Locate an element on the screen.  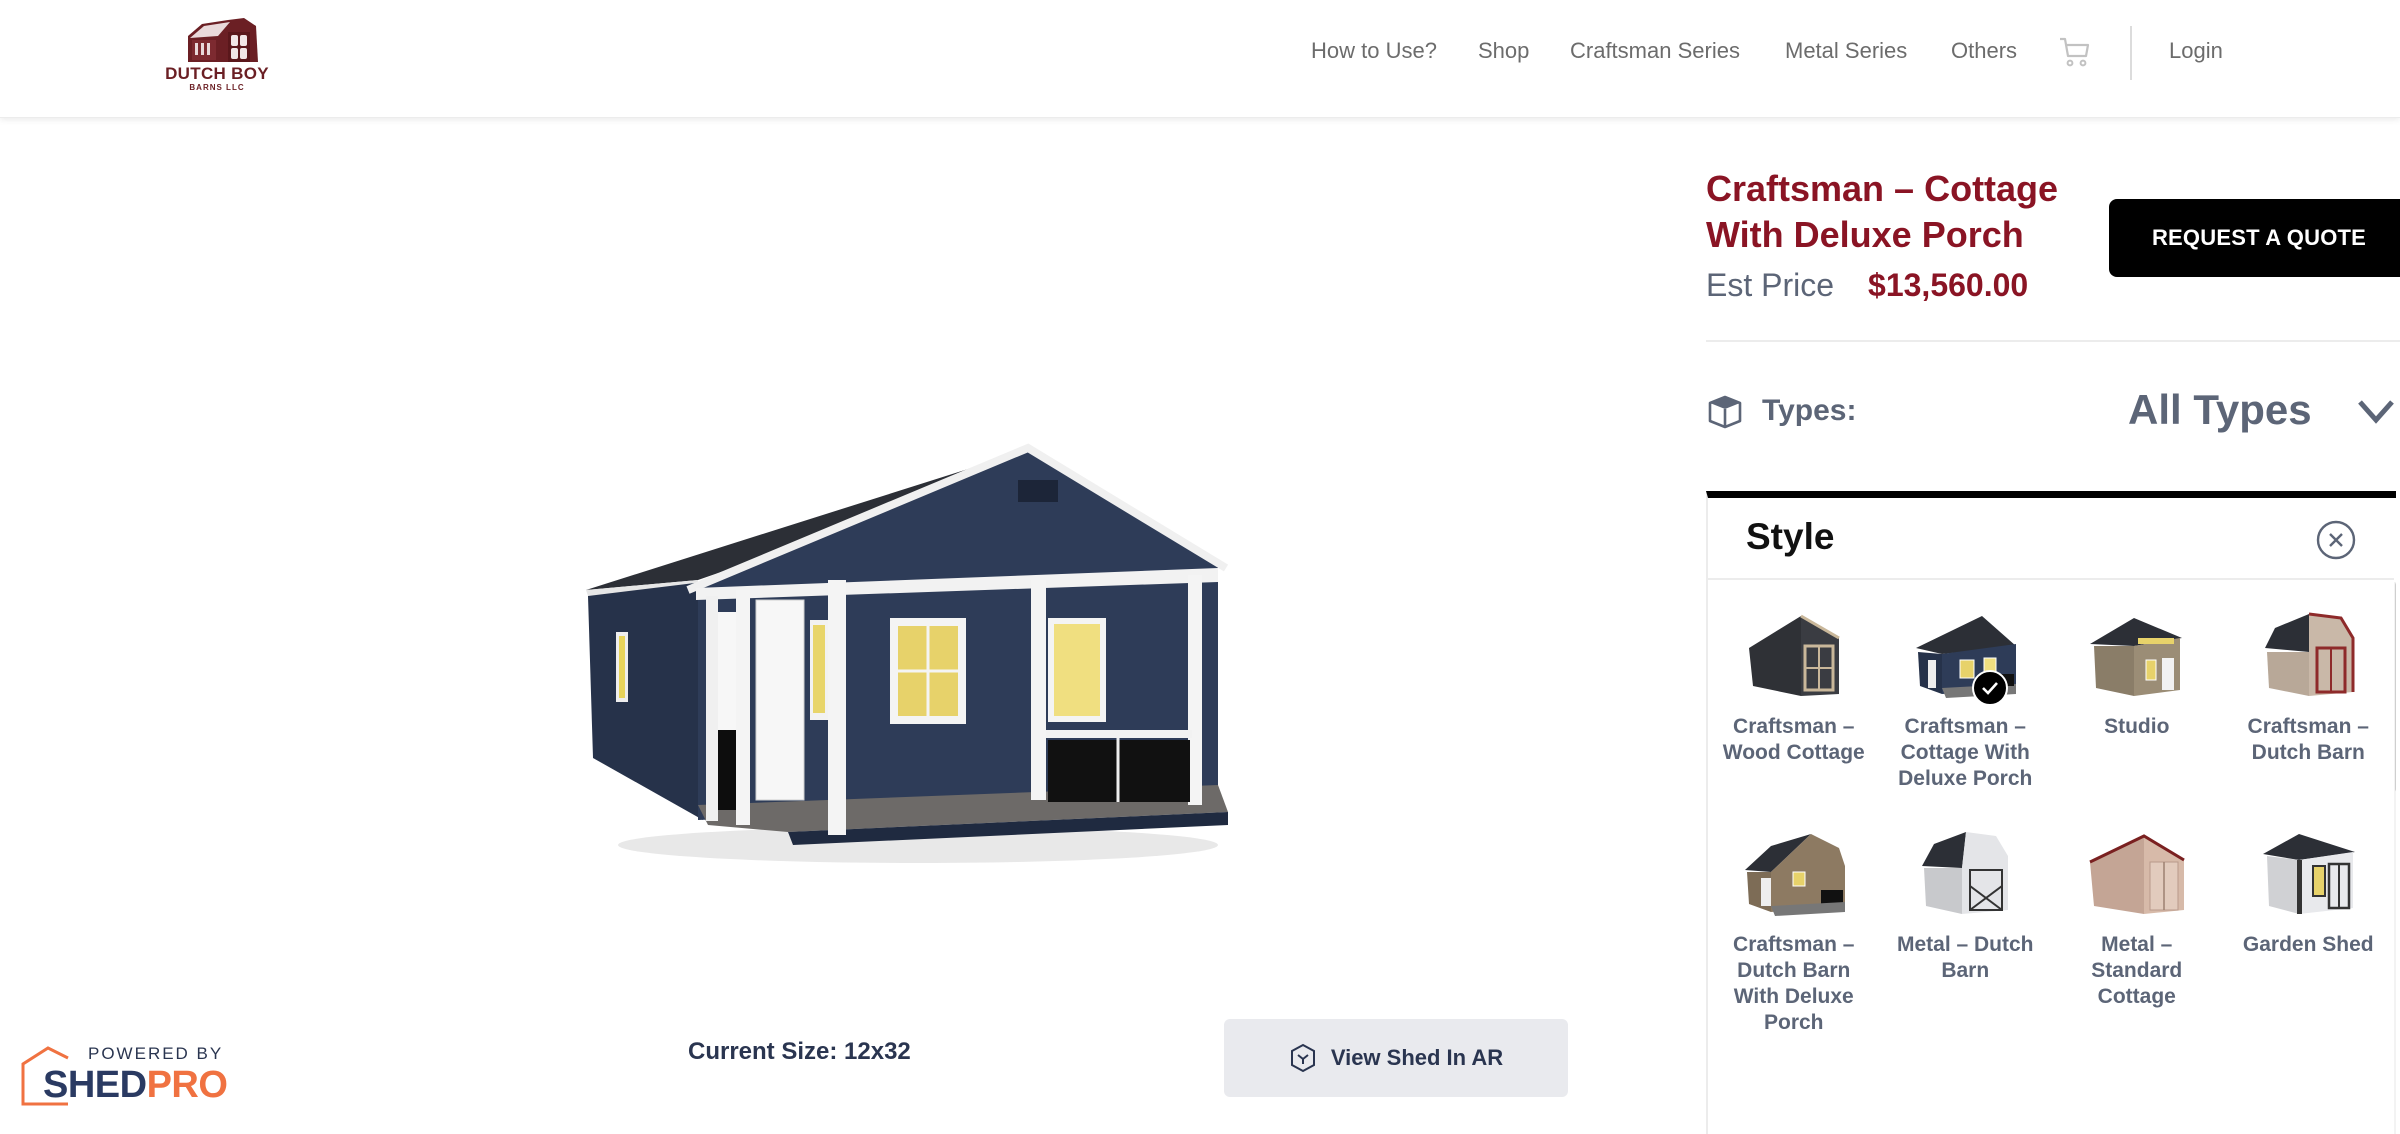
style-option-dutch-barn-deluxe-porch: Craftsman – Dutch Barn With Deluxe Porch is located at coordinates (1794, 931).